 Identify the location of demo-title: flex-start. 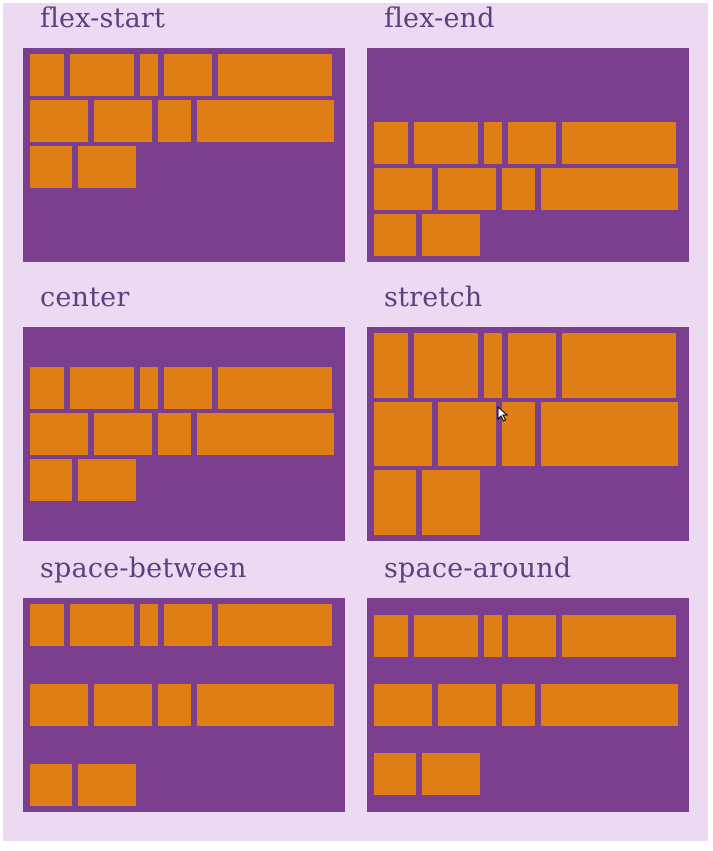
(103, 18).